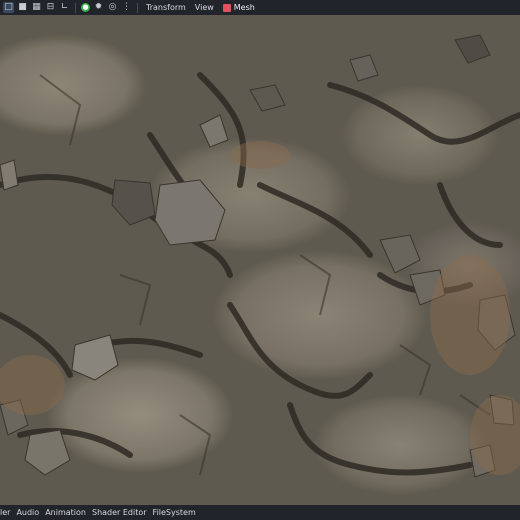 Image resolution: width=520 pixels, height=520 pixels. Describe the element at coordinates (64, 7) in the screenshot. I see `ruler-icon: ∟` at that location.